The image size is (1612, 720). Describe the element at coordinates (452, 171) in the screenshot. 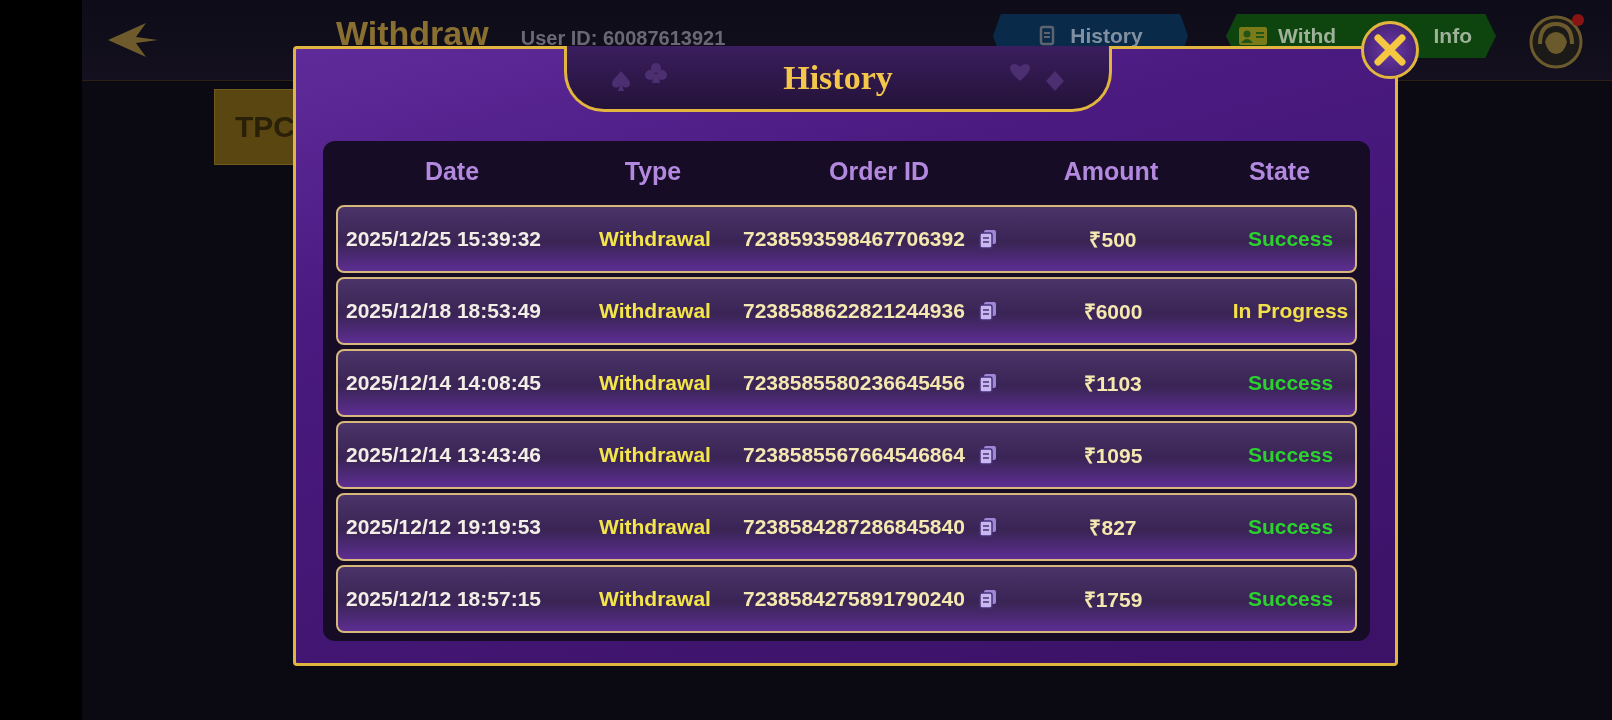

I see `column-header: Date` at that location.